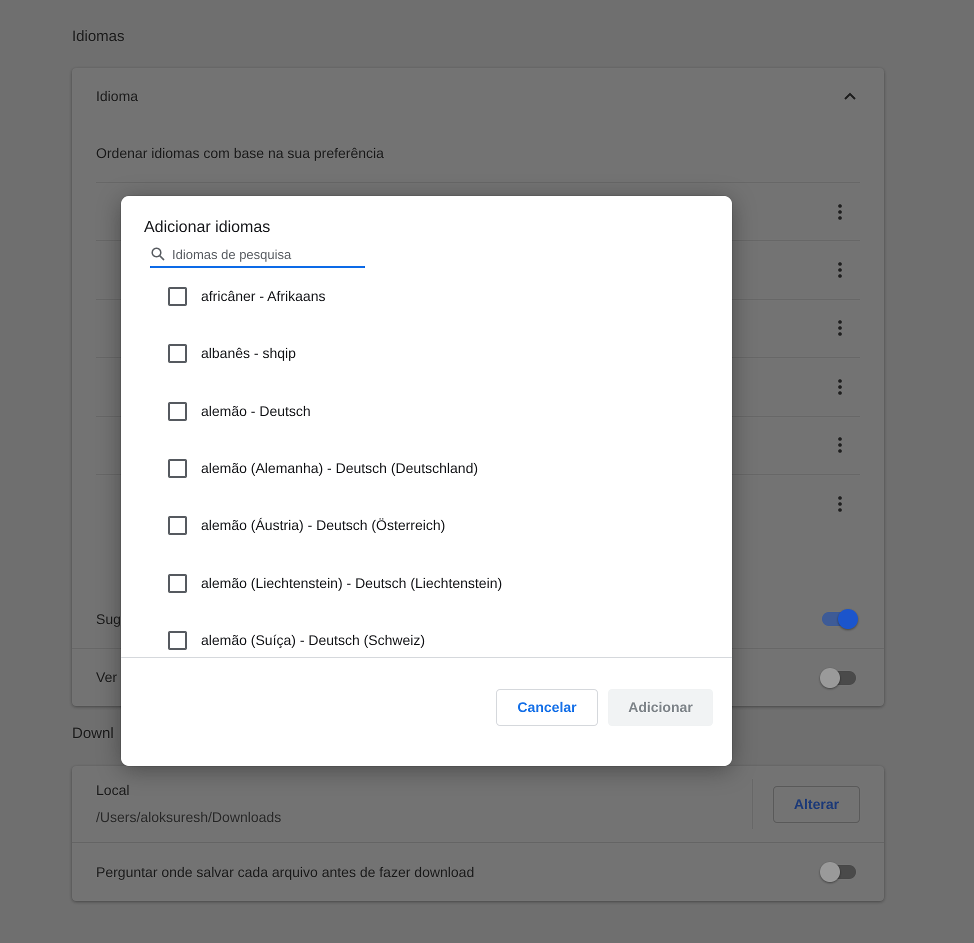 This screenshot has height=943, width=974. I want to click on setting-label: Sug, so click(108, 619).